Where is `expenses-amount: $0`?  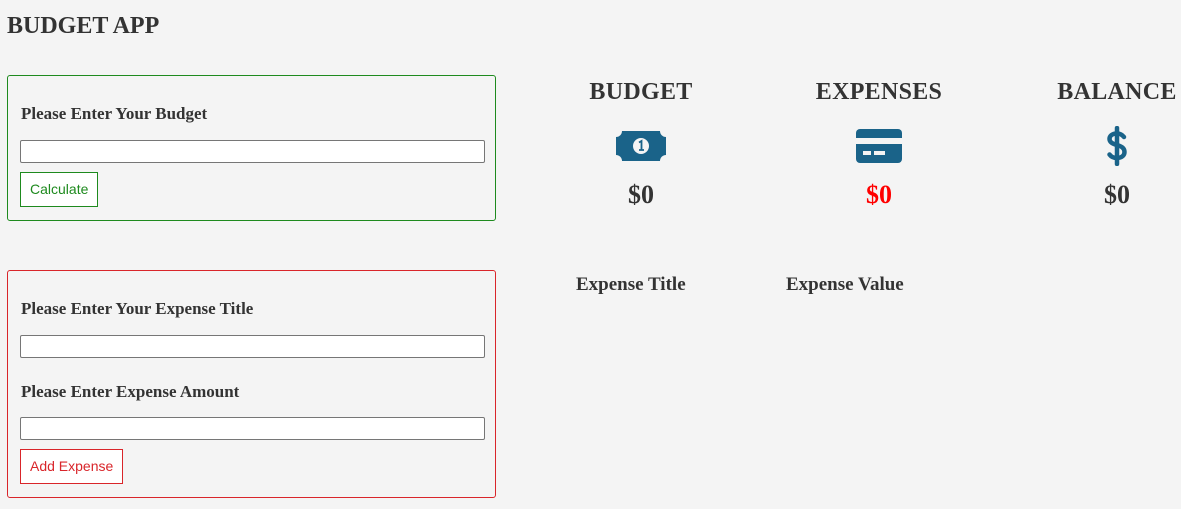
expenses-amount: $0 is located at coordinates (879, 194).